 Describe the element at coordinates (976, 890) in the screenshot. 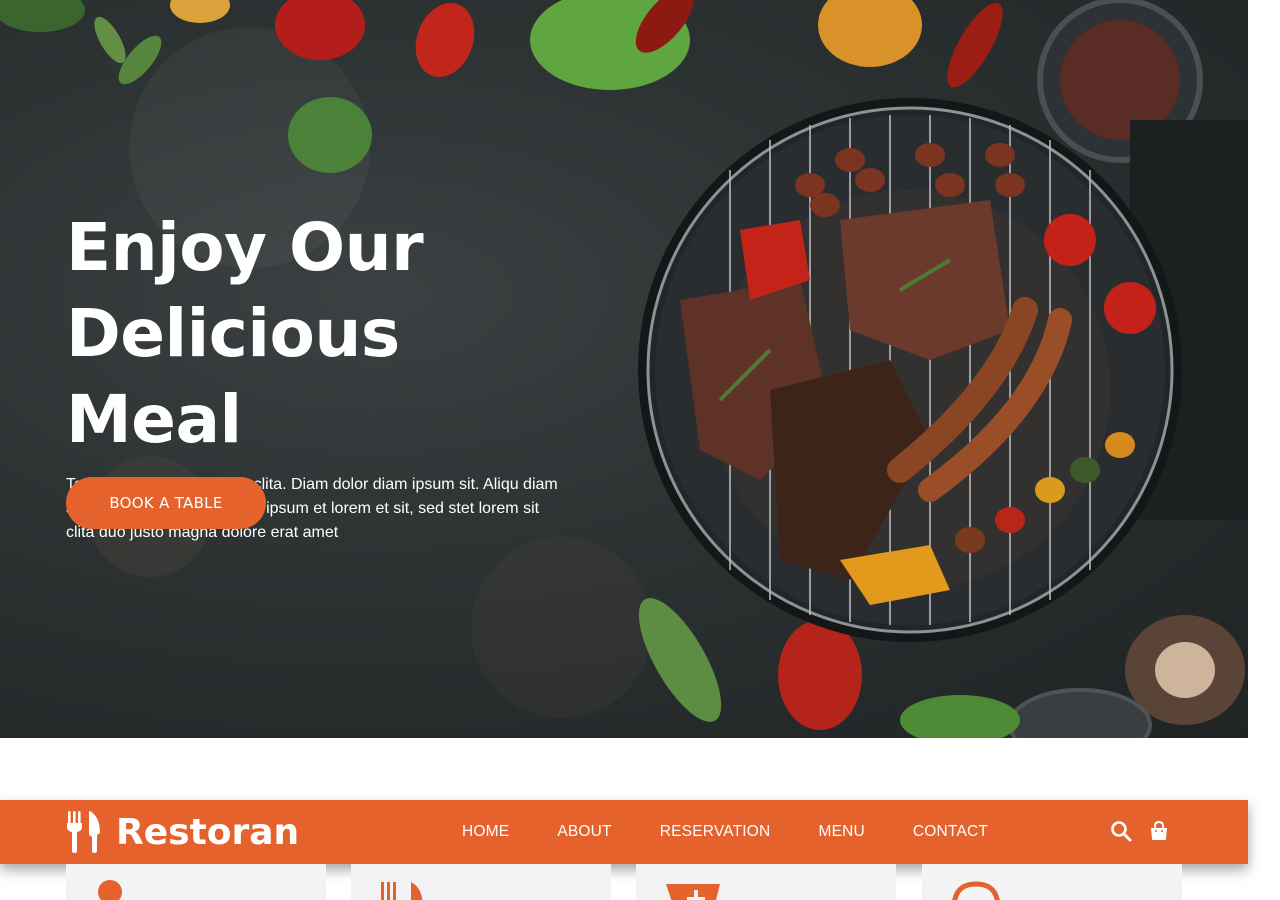

I see `headset-icon` at that location.